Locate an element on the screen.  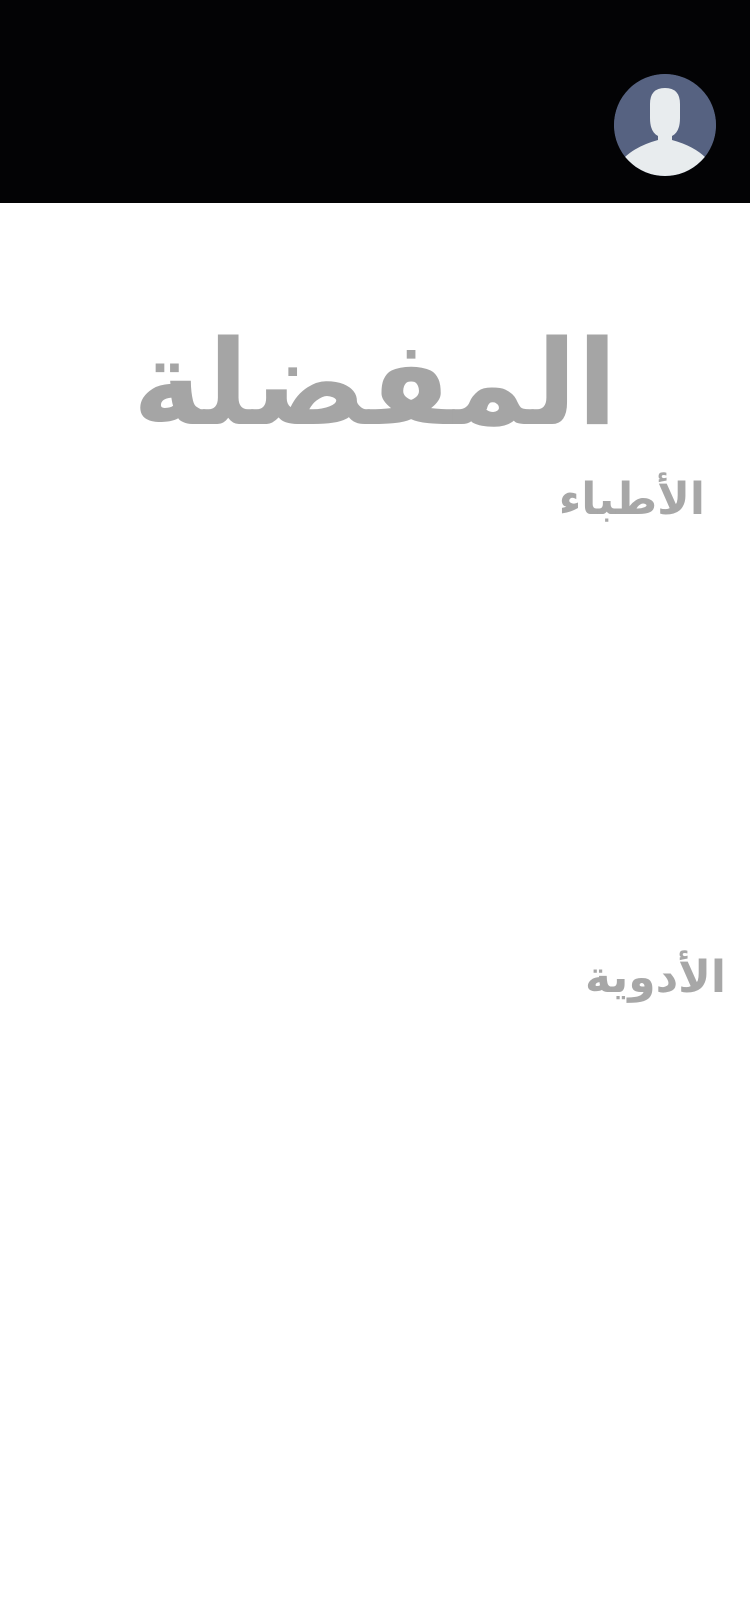
medicines-section-heading: الأدوية is located at coordinates (655, 977).